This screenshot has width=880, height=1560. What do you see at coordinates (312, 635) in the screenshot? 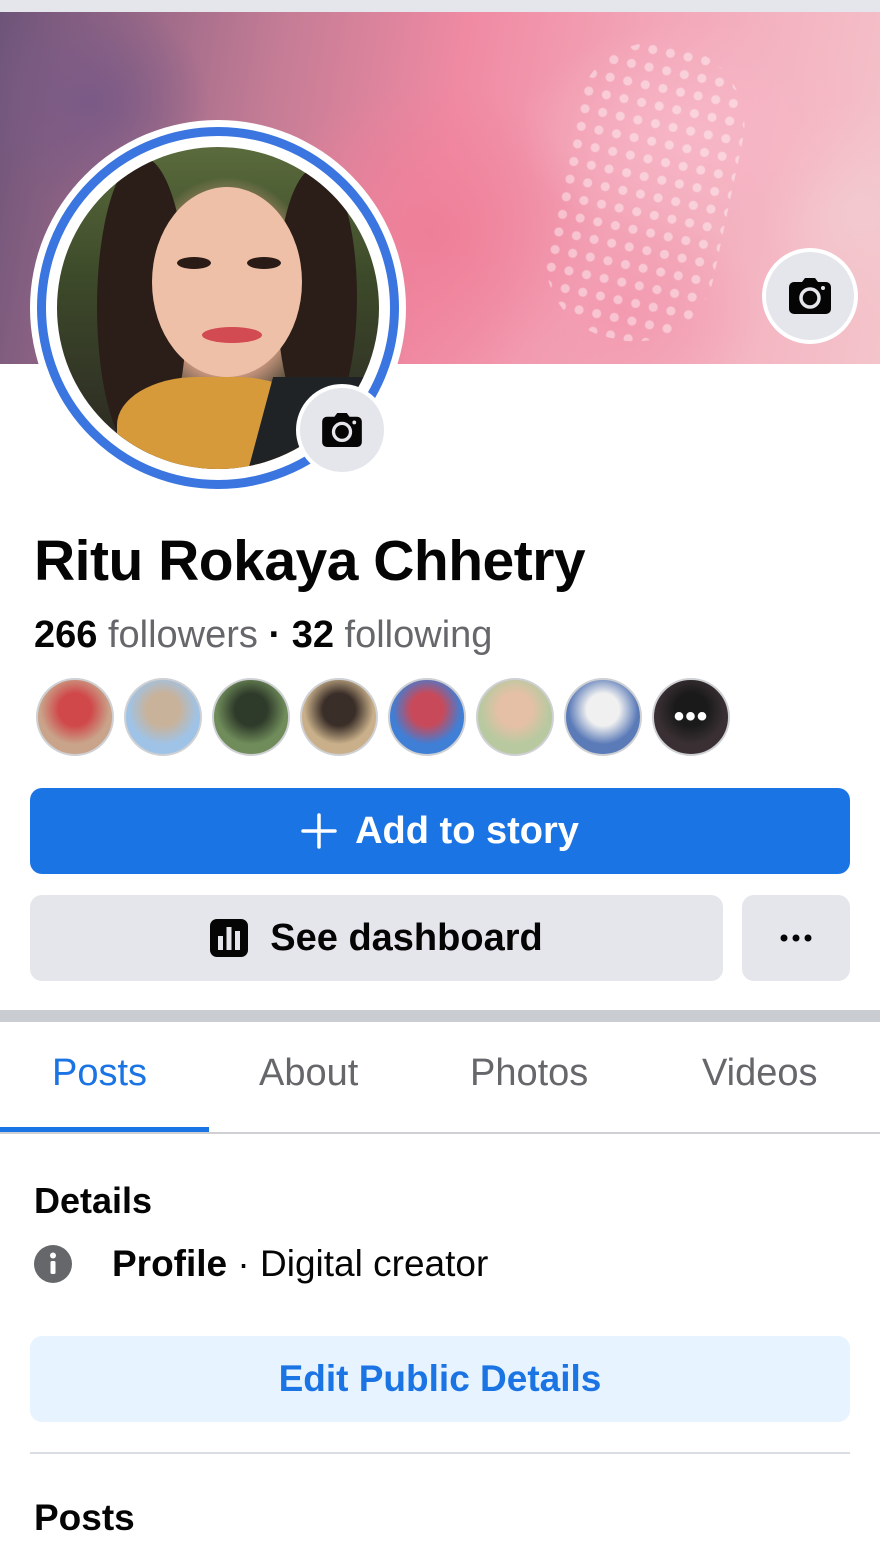
I see `following-count: 32` at bounding box center [312, 635].